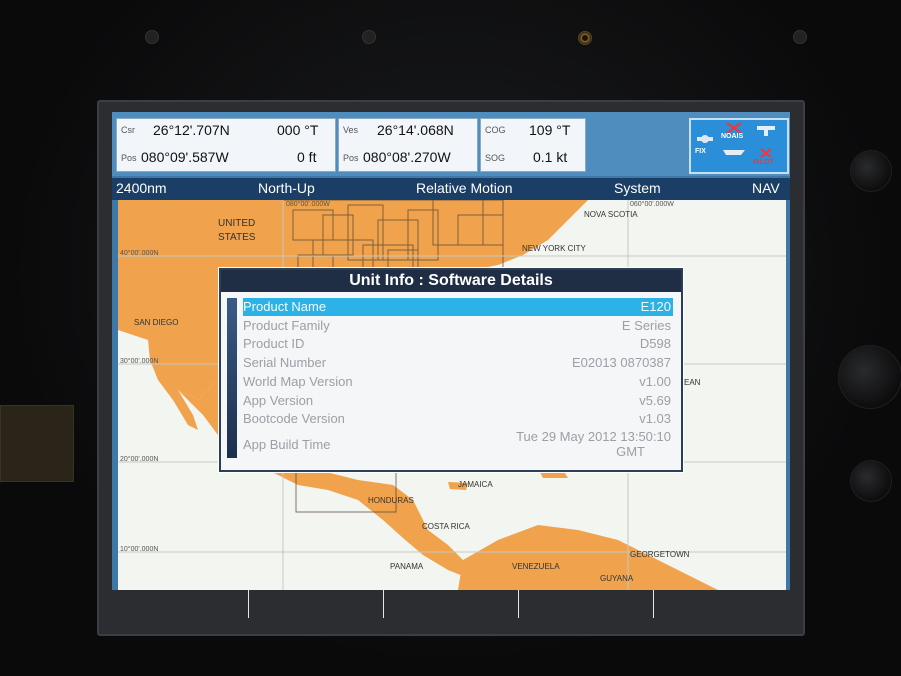 The image size is (901, 676). I want to click on info-value: E Series, so click(646, 325).